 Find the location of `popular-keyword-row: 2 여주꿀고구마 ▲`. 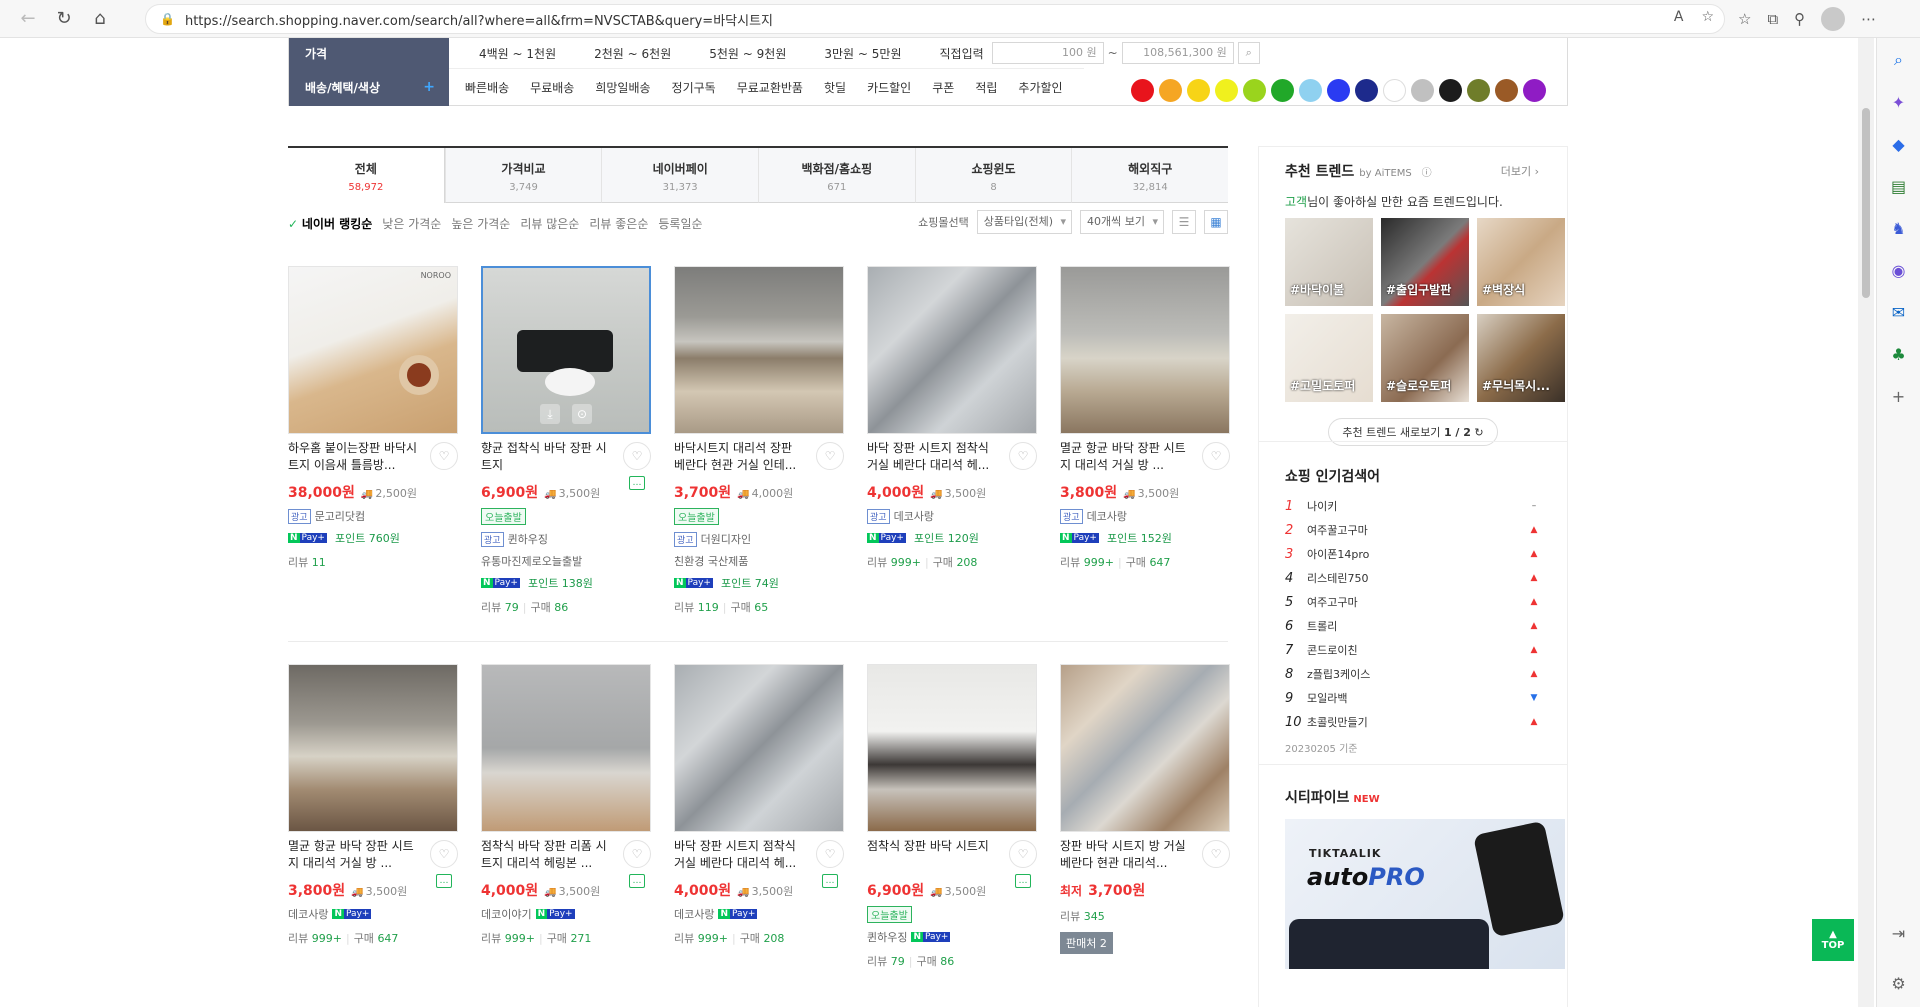

popular-keyword-row: 2 여주꿀고구마 ▲ is located at coordinates (1413, 530).